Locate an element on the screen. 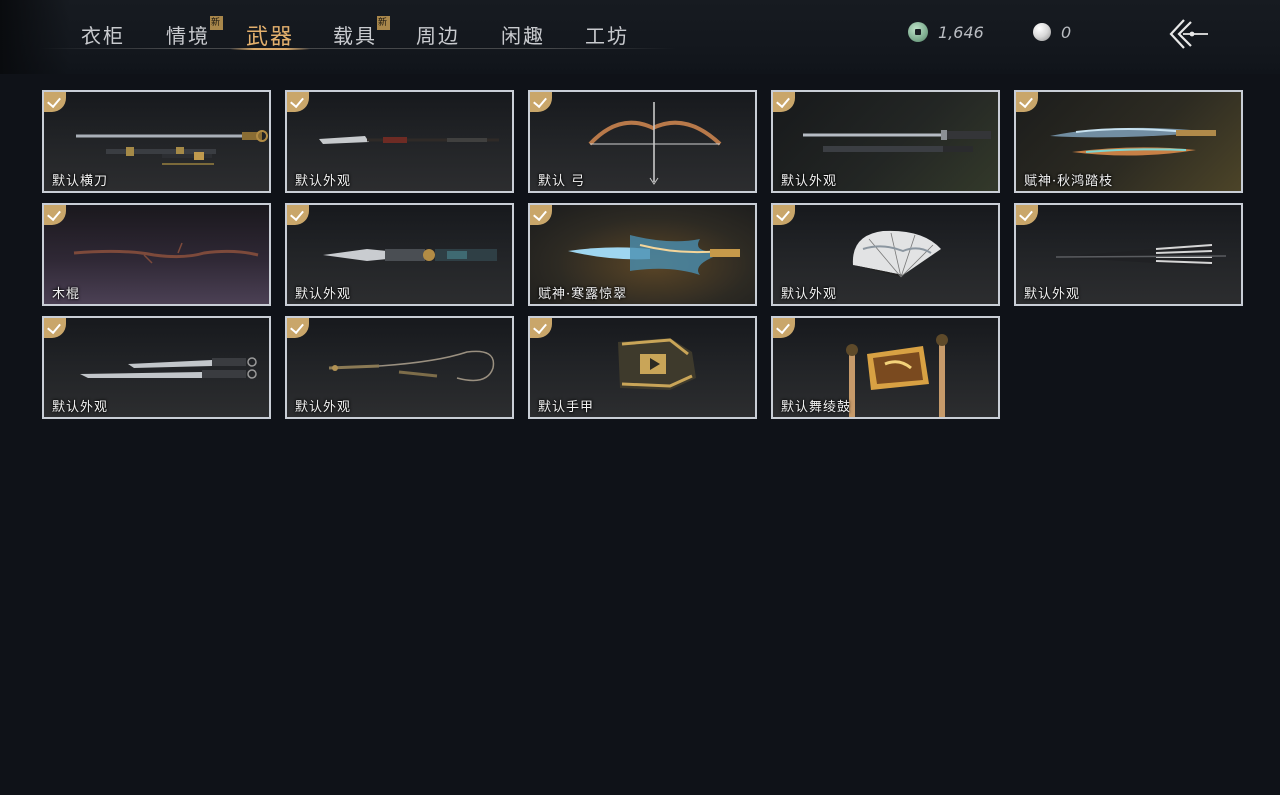  pearl-amount: 0 is located at coordinates (1066, 32).